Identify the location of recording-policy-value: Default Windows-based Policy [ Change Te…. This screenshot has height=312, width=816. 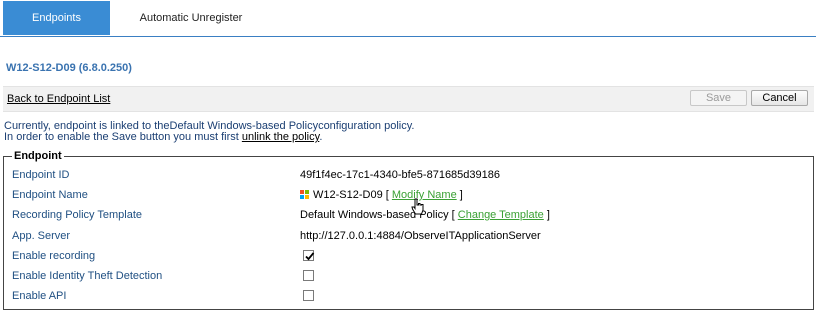
(425, 215).